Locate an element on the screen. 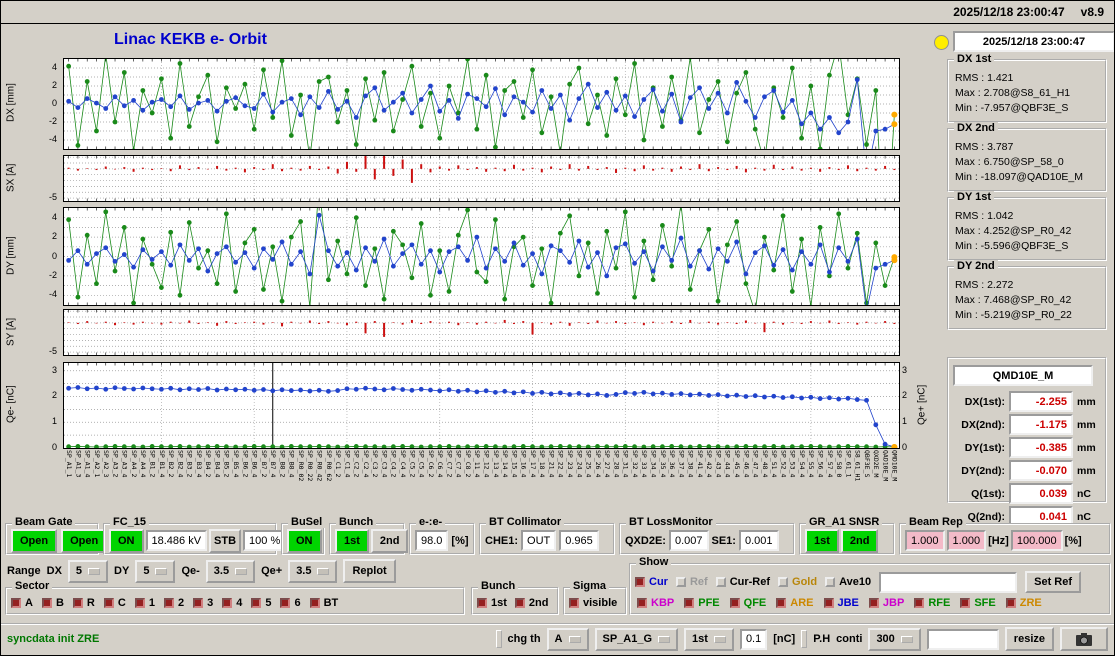  qxd2e-value: 0.007 is located at coordinates (688, 540).